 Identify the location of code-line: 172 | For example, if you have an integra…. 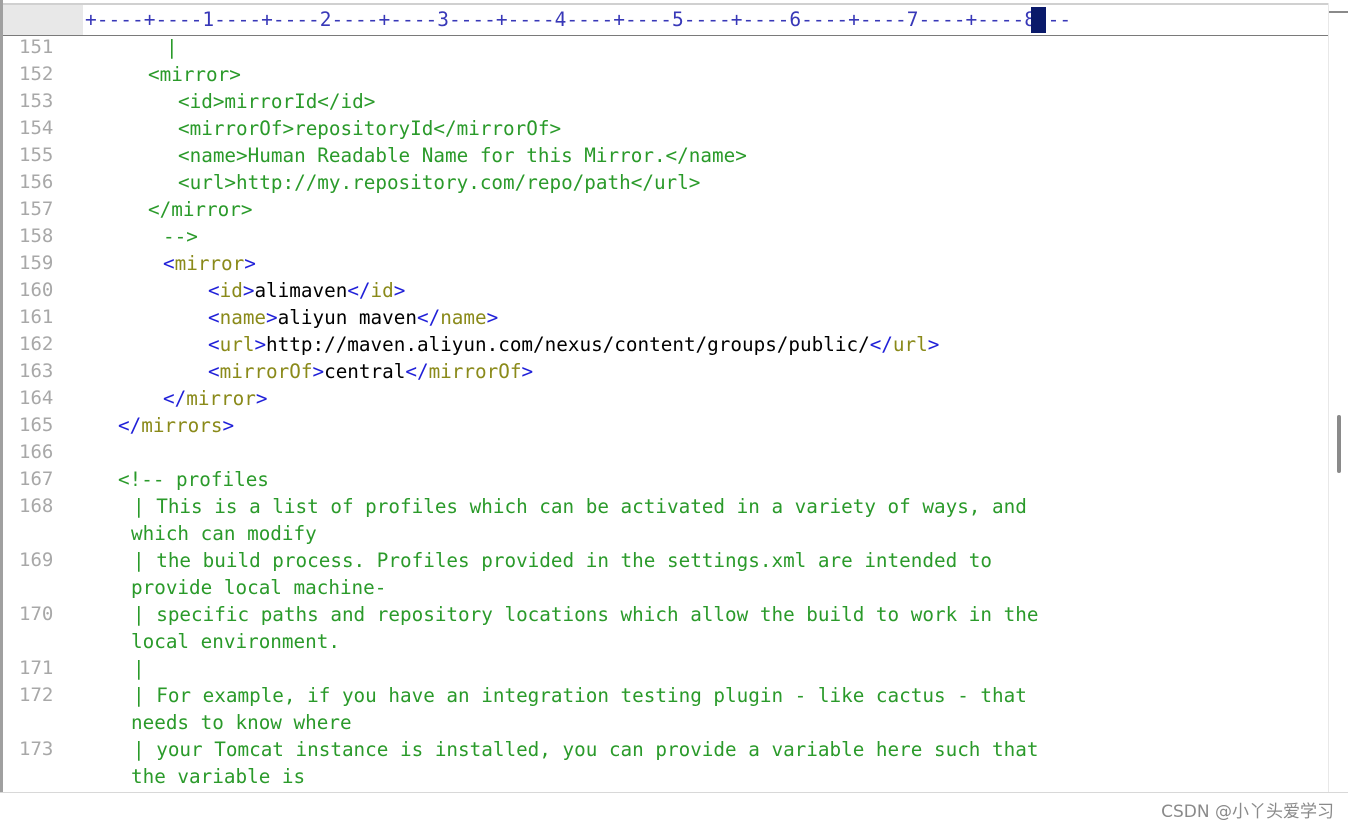
(663, 695).